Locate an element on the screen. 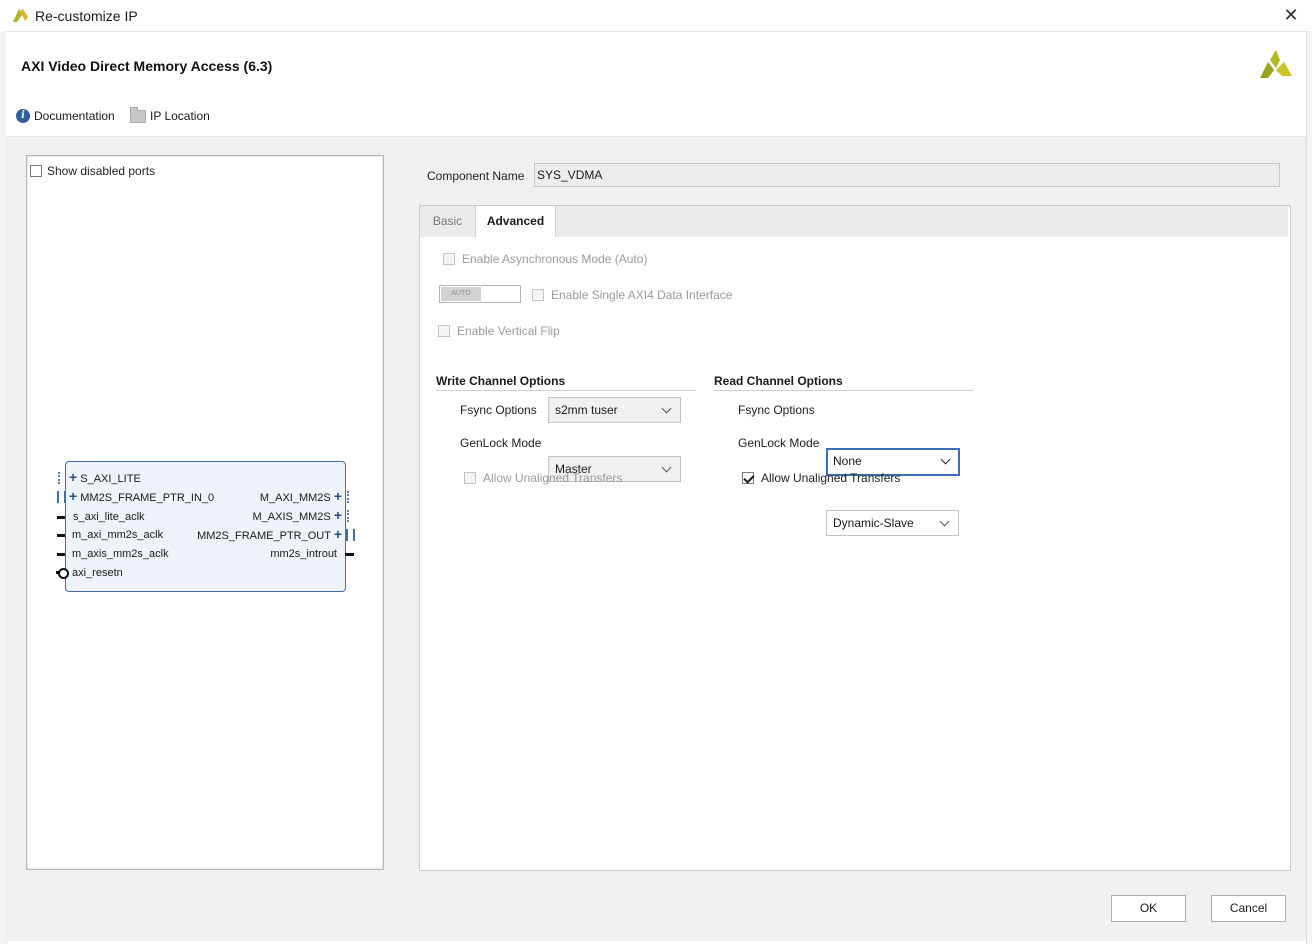  tab-advanced: Advanced is located at coordinates (515, 221).